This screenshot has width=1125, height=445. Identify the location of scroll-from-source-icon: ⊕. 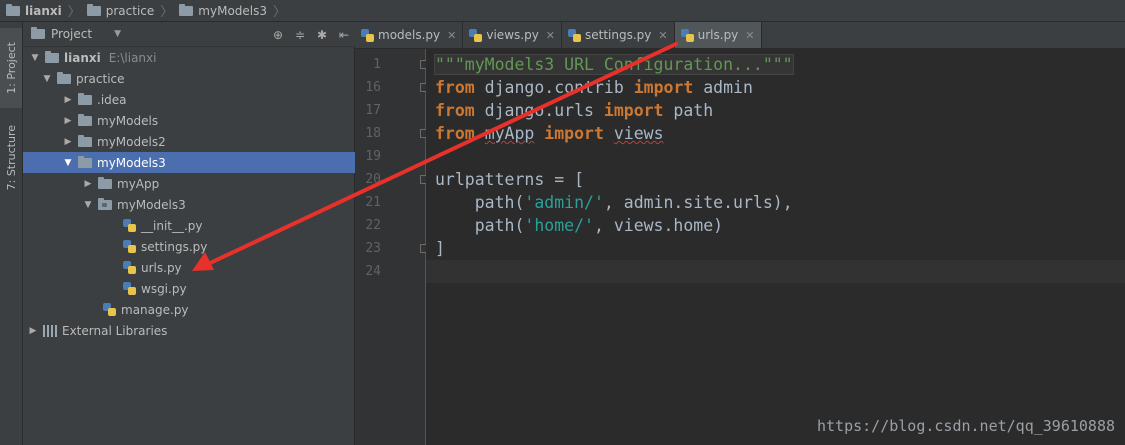
(278, 35).